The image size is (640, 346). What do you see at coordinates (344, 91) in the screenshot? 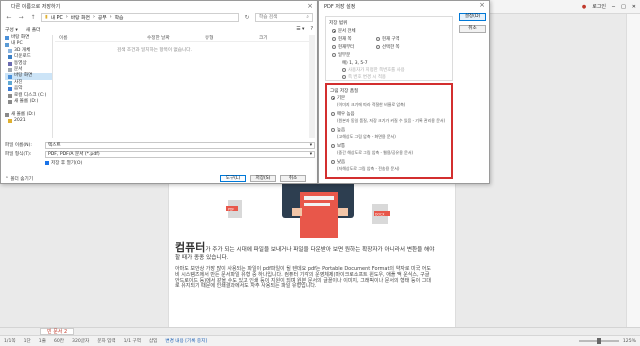
I see `image-quality-title: 그림 저장 품질` at bounding box center [344, 91].